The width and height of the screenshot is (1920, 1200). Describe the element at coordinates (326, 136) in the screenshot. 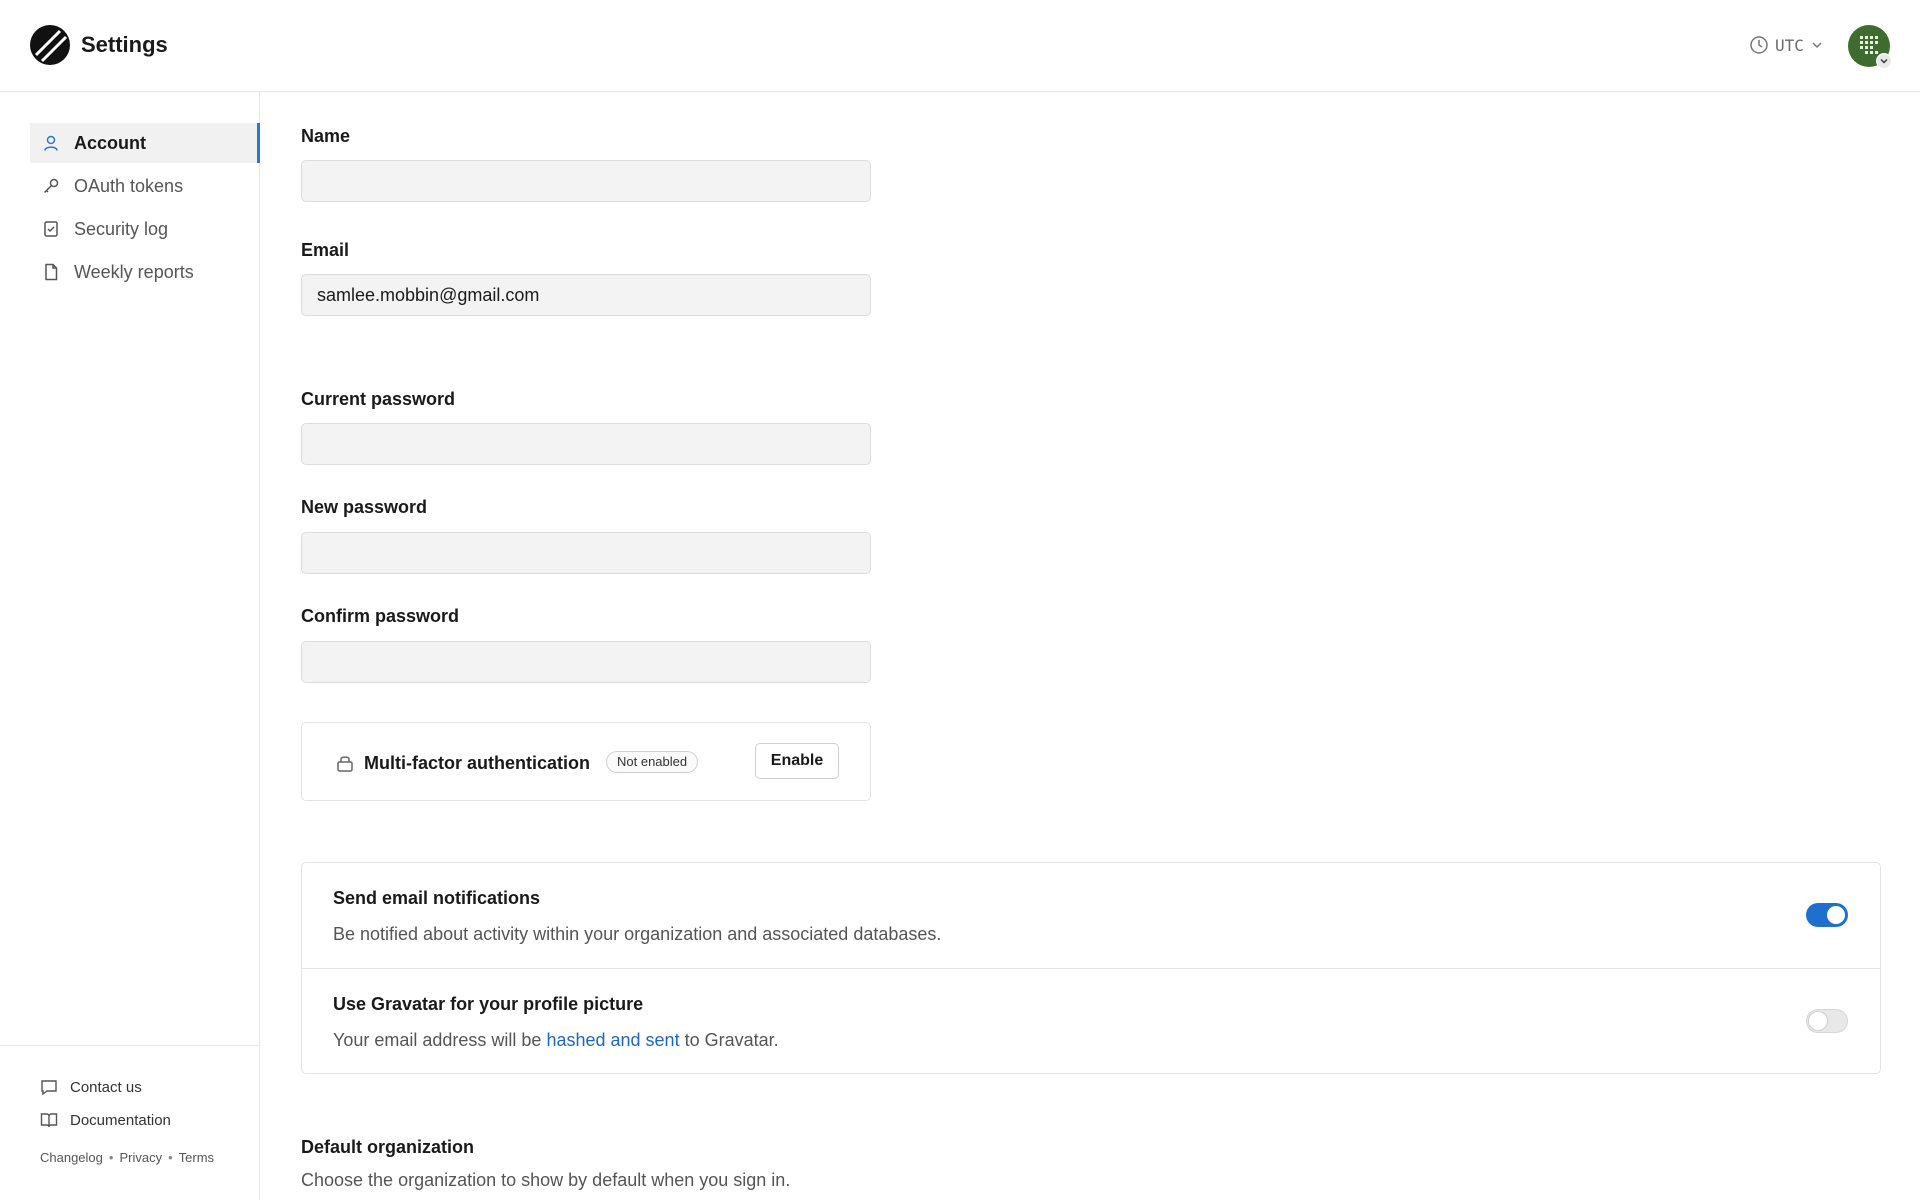

I see `name-label: Name` at that location.